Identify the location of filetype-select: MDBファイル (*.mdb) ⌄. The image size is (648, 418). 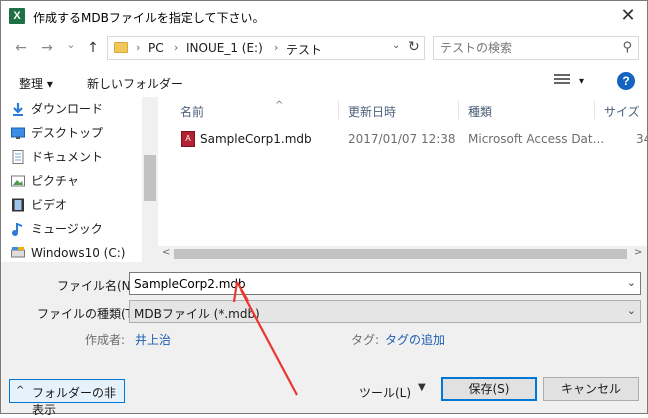
(385, 311).